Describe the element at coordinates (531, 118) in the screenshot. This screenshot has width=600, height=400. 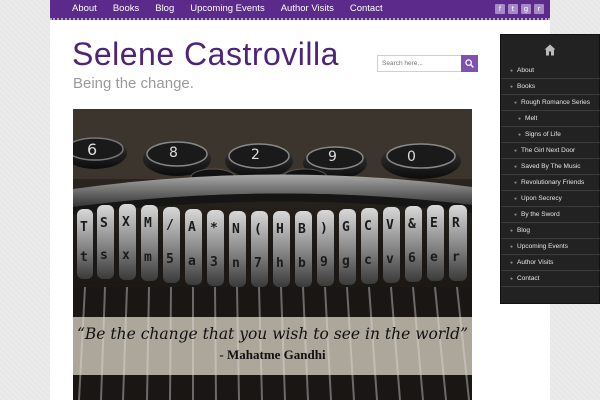
I see `sidebar-item-label: Melt` at that location.